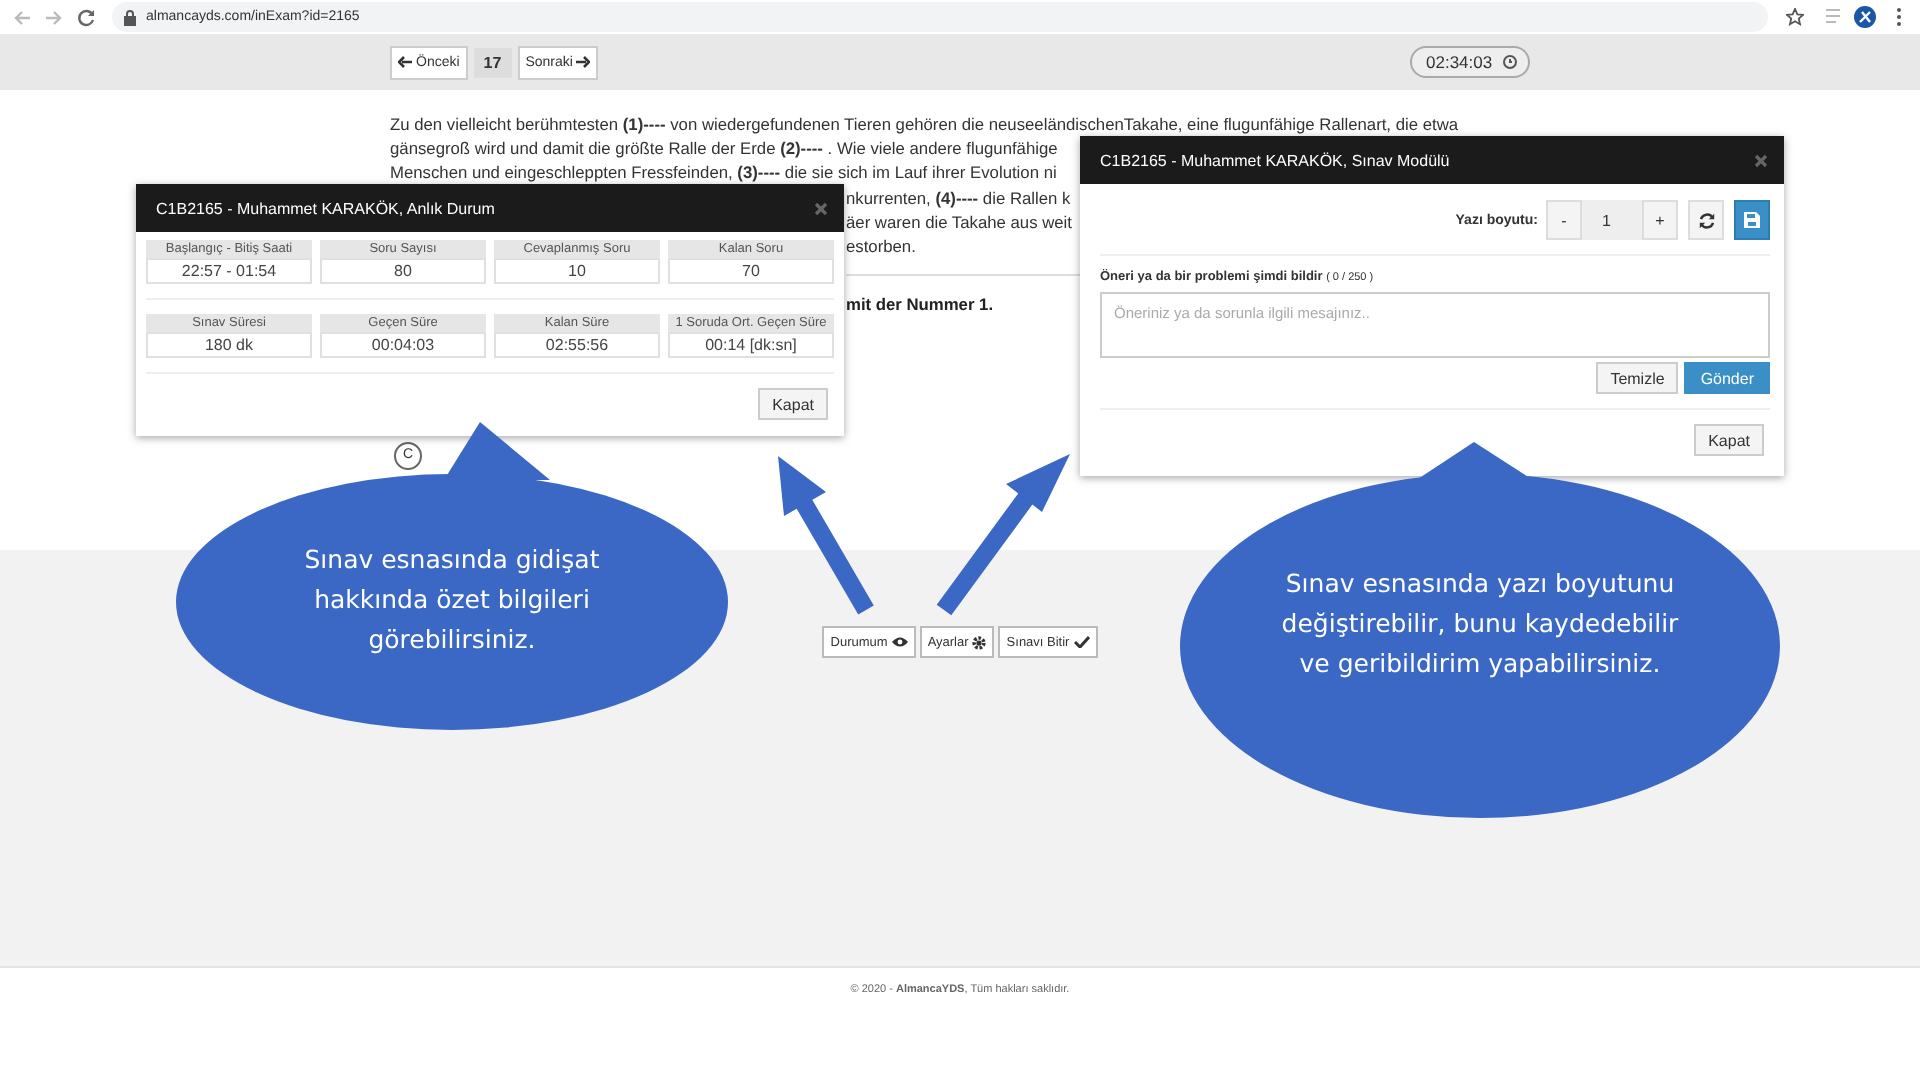 Image resolution: width=1920 pixels, height=1080 pixels. Describe the element at coordinates (1660, 220) in the screenshot. I see `increase-button: +` at that location.